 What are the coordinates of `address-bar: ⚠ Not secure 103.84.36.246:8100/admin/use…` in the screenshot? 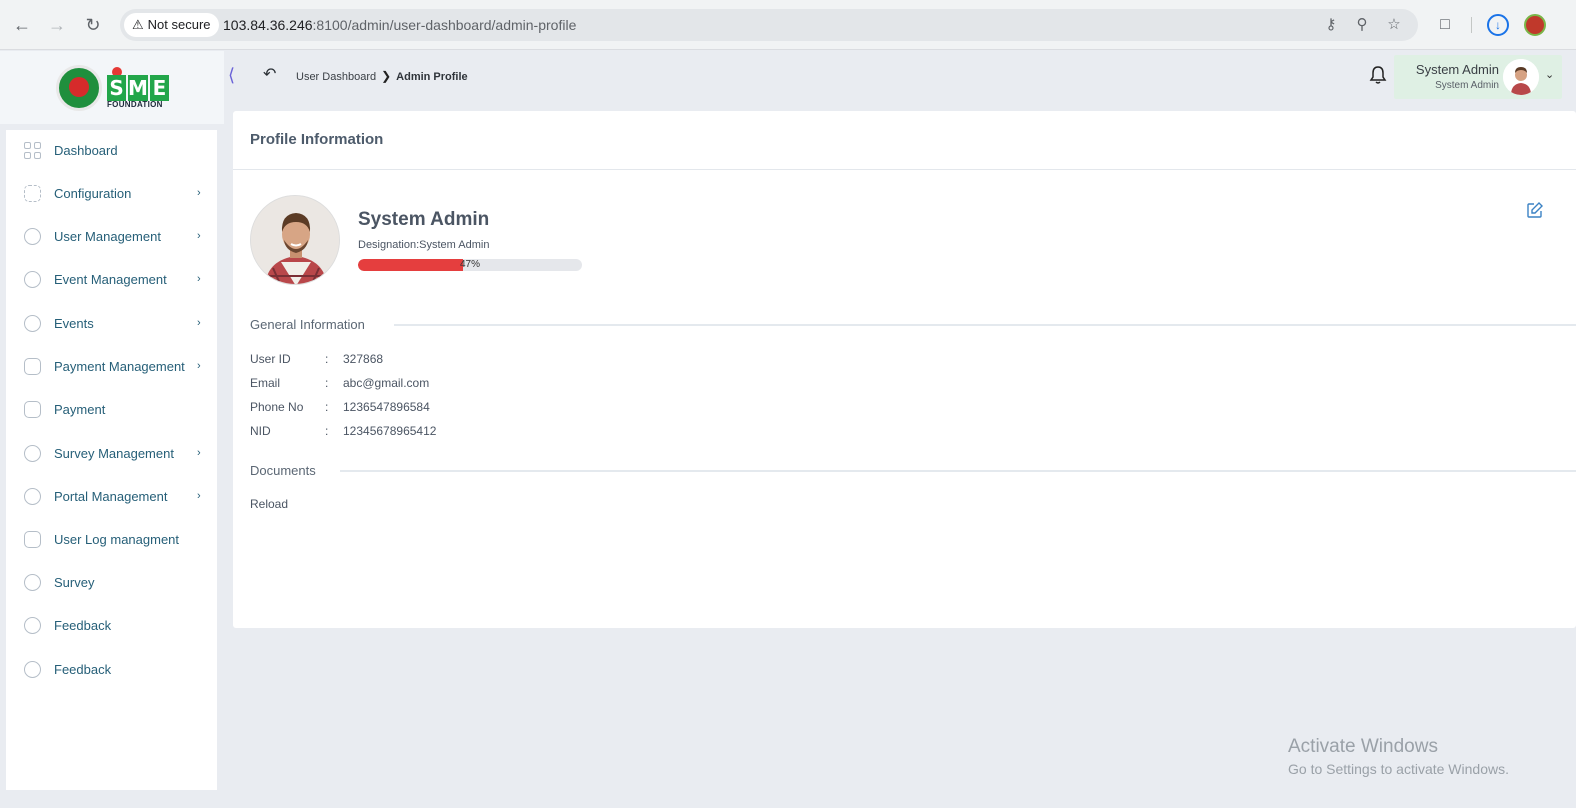 It's located at (769, 25).